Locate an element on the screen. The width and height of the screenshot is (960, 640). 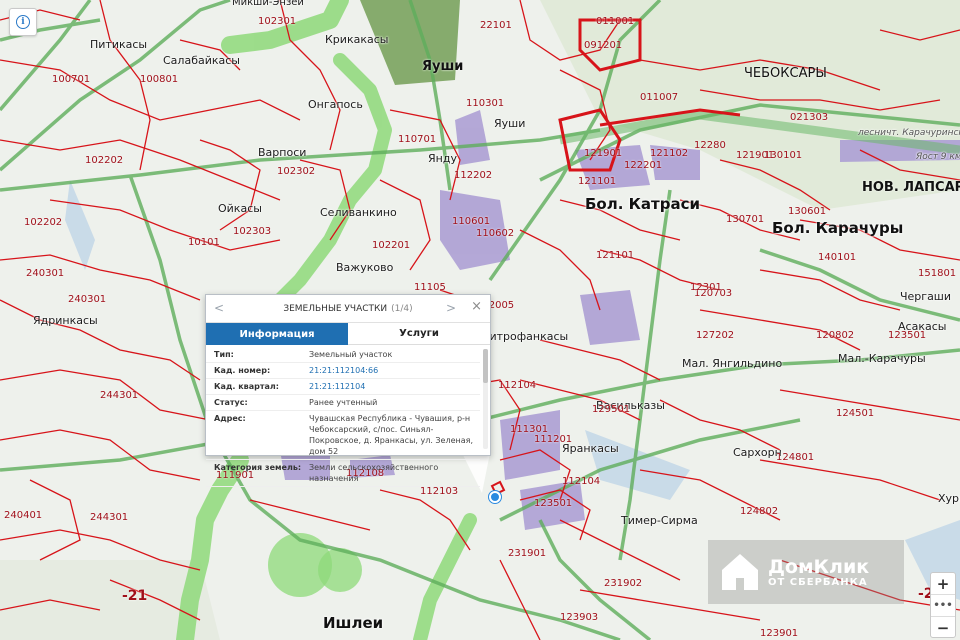
cadastral-code: 140101 is located at coordinates (837, 257).